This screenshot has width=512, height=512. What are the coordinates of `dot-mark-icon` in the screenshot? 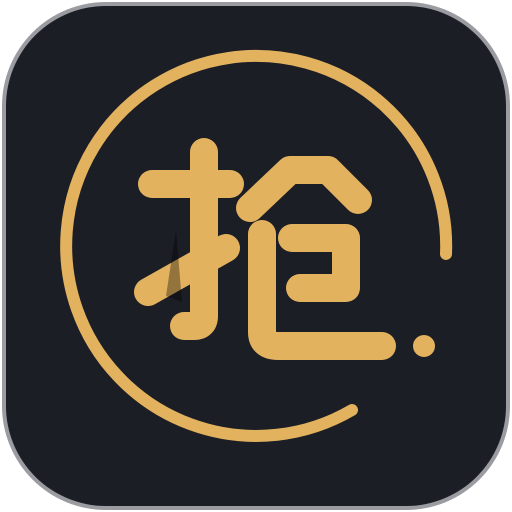 It's located at (424, 346).